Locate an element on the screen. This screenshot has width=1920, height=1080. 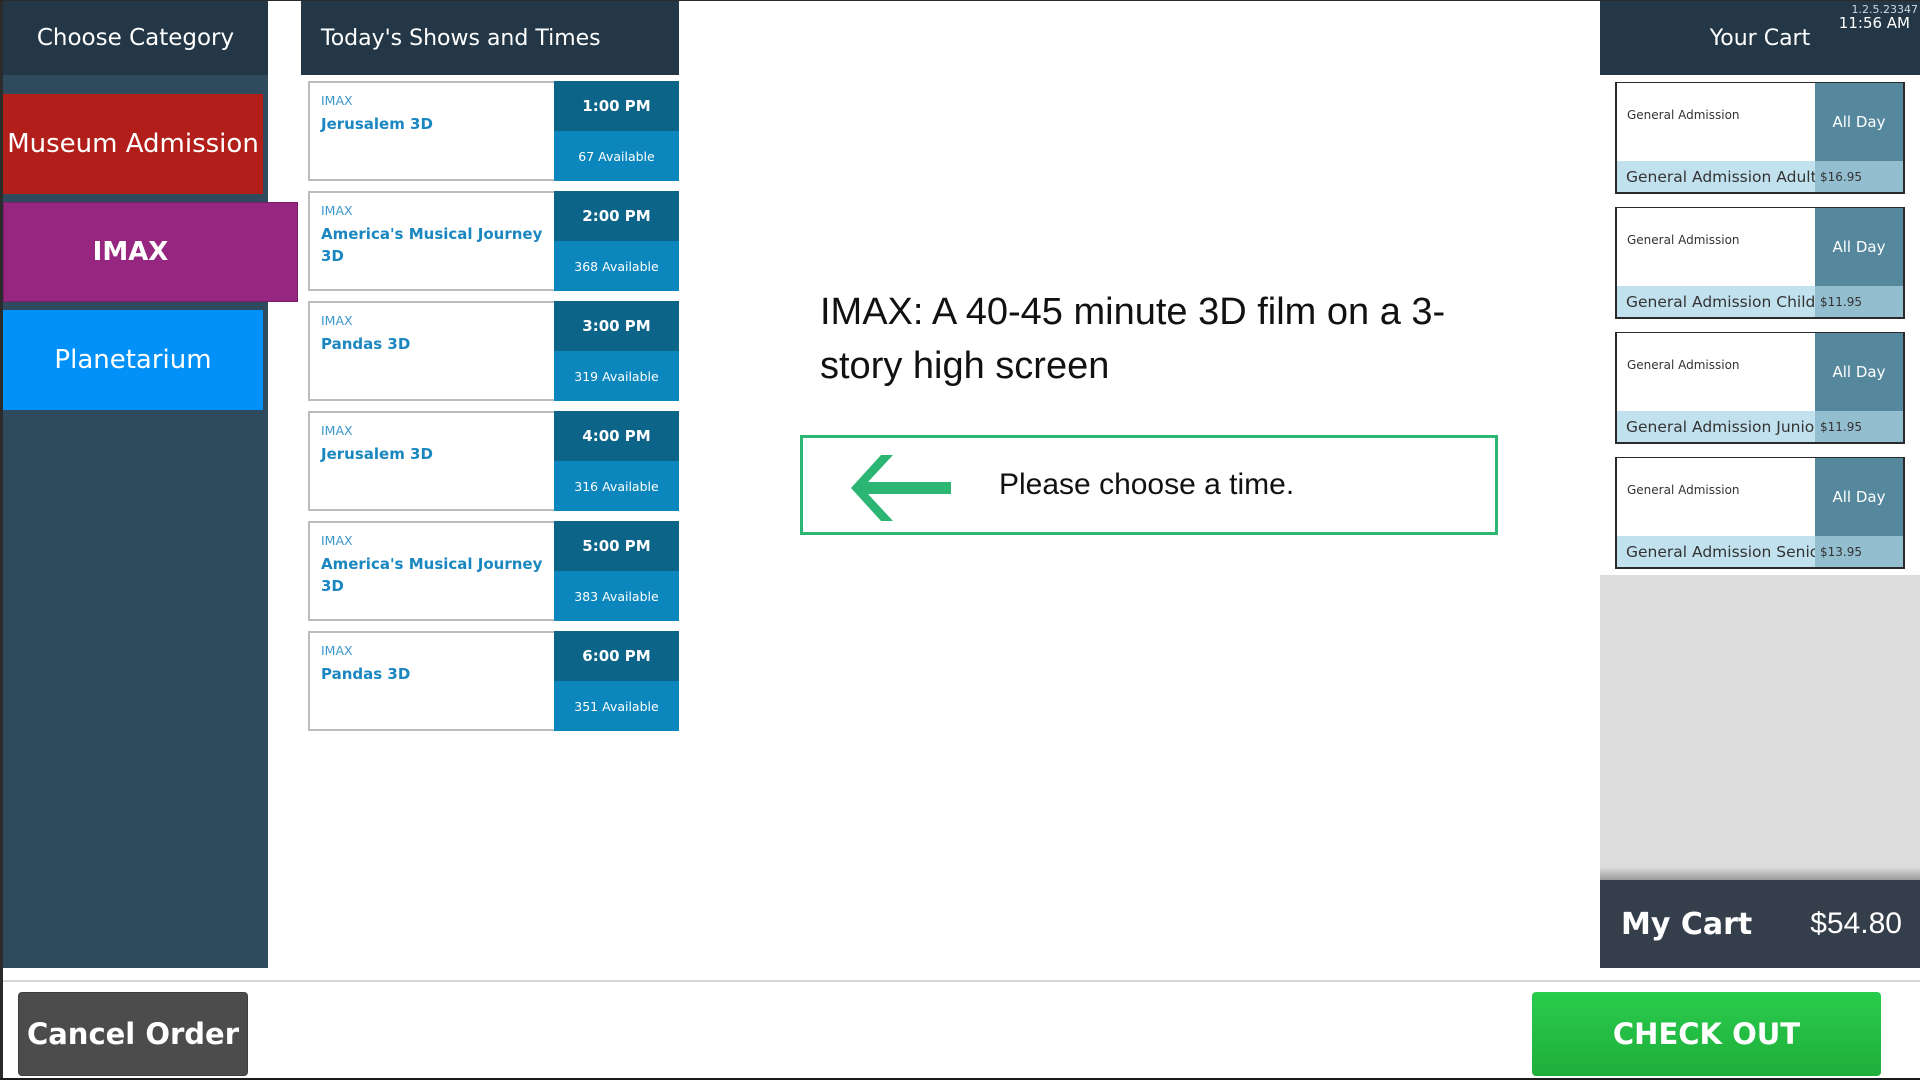
category-planetarium-button: Planetarium is located at coordinates (133, 360).